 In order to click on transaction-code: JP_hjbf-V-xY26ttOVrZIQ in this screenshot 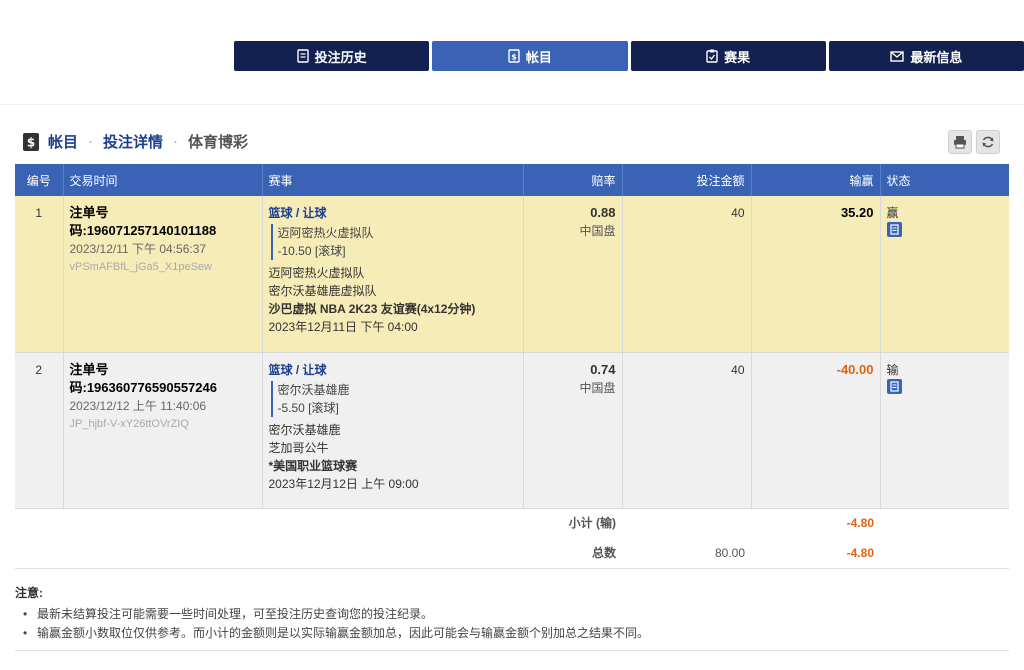, I will do `click(129, 423)`.